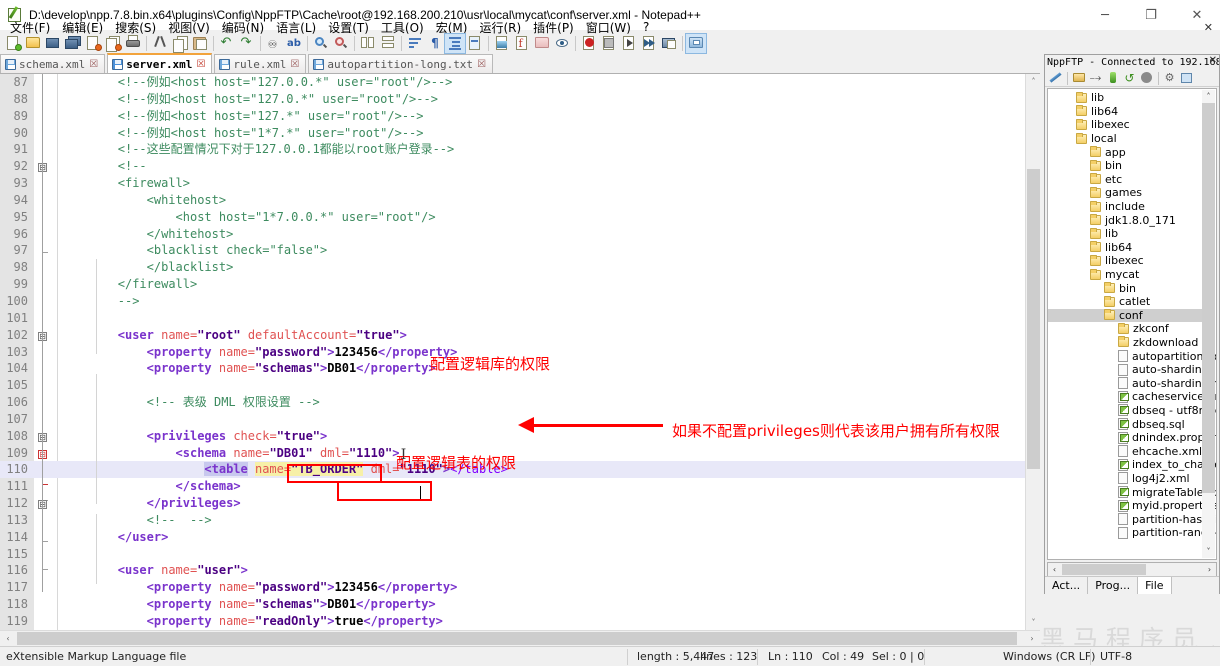 The image size is (1220, 666). I want to click on download-icon, so click(1078, 78).